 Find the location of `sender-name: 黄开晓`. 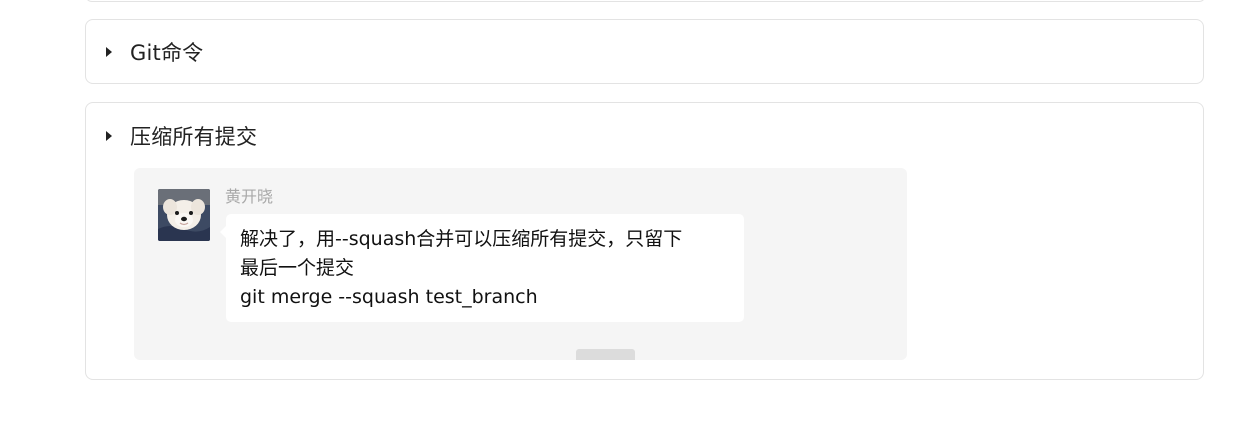

sender-name: 黄开晓 is located at coordinates (249, 196).